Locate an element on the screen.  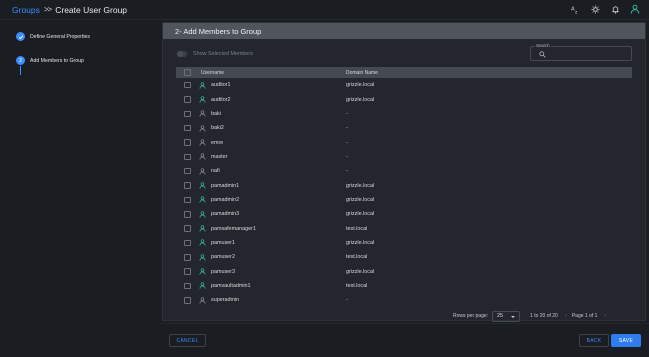
page-title: Create User Group is located at coordinates (91, 9).